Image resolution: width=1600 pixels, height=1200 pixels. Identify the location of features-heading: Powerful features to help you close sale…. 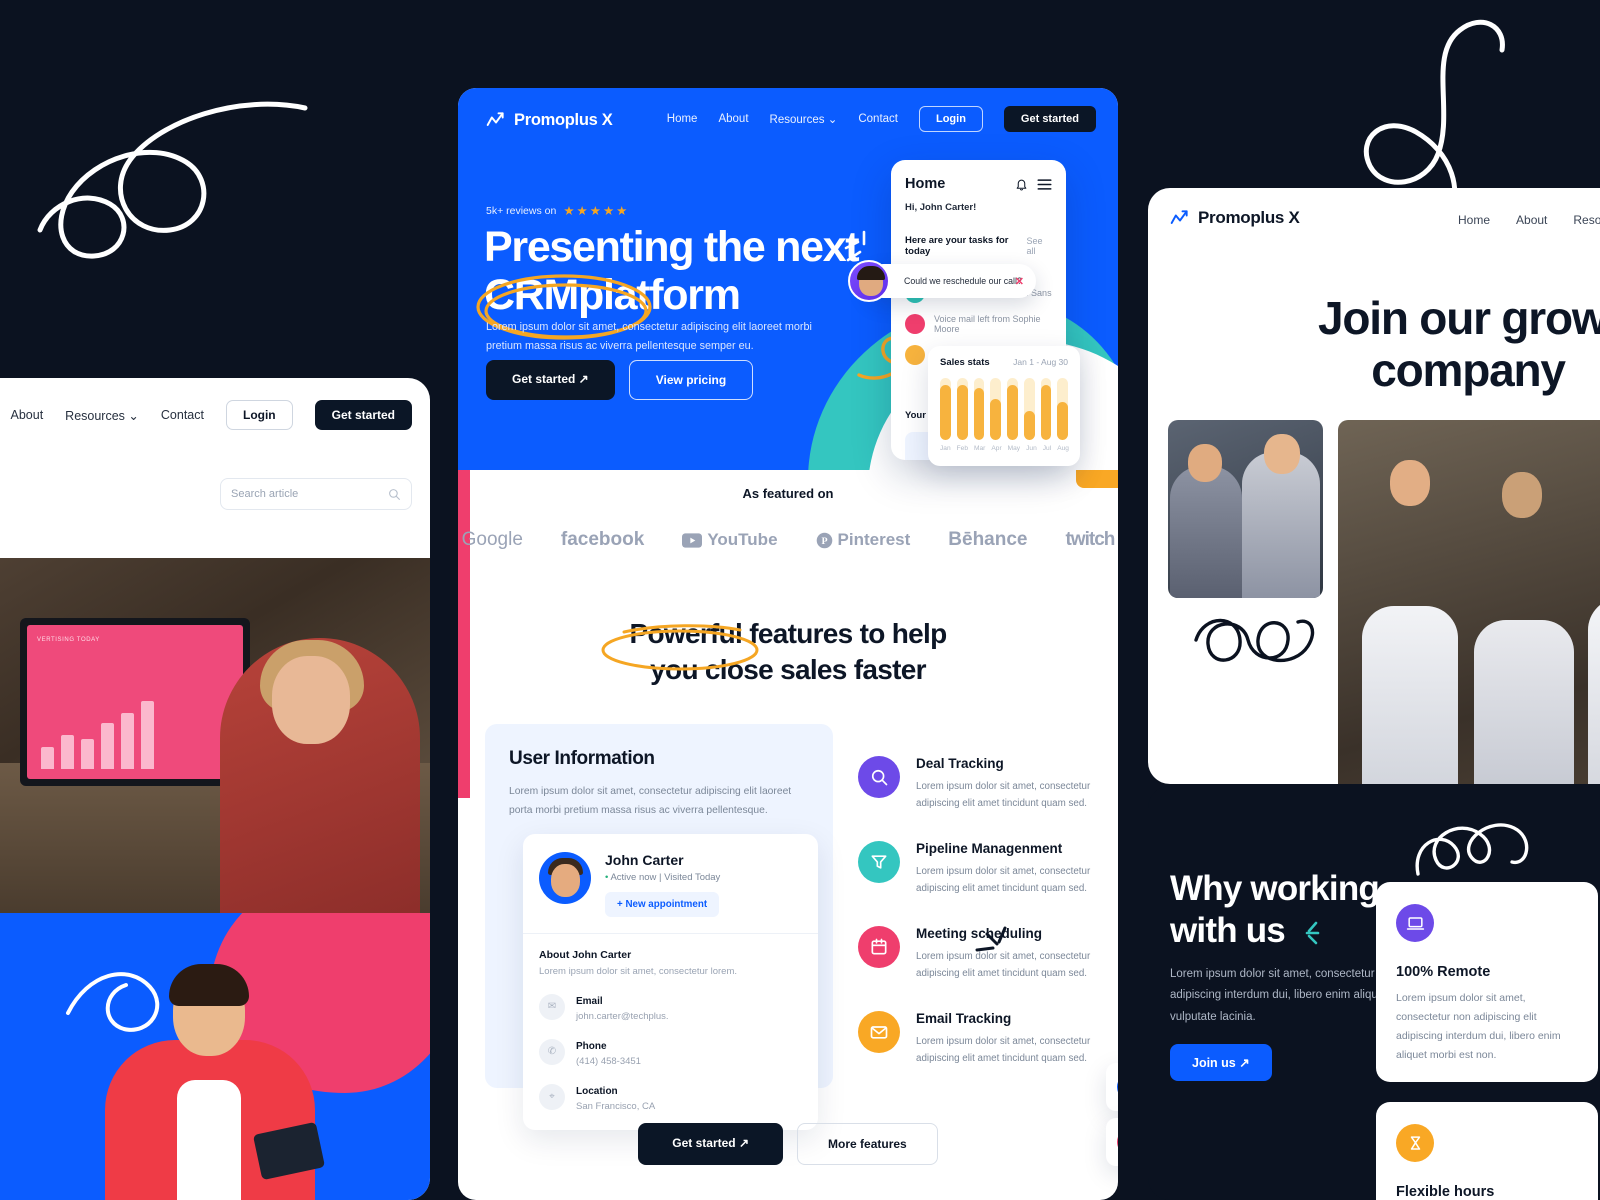
(788, 652).